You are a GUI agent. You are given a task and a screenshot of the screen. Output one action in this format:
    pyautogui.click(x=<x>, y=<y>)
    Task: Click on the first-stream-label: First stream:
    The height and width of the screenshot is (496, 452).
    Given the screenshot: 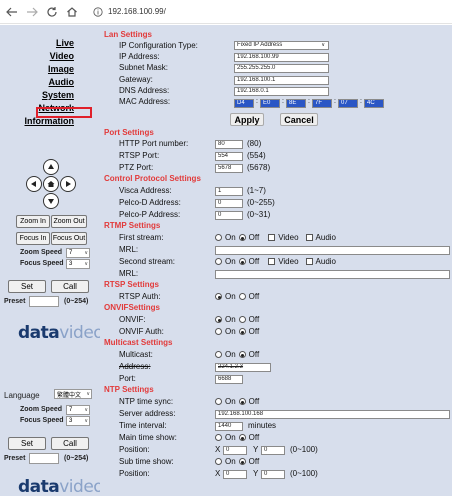 What is the action you would take?
    pyautogui.click(x=141, y=237)
    